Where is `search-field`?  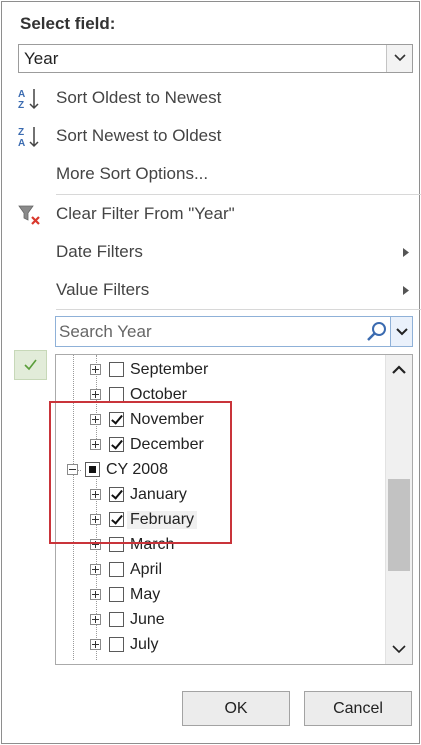
search-field is located at coordinates (234, 331).